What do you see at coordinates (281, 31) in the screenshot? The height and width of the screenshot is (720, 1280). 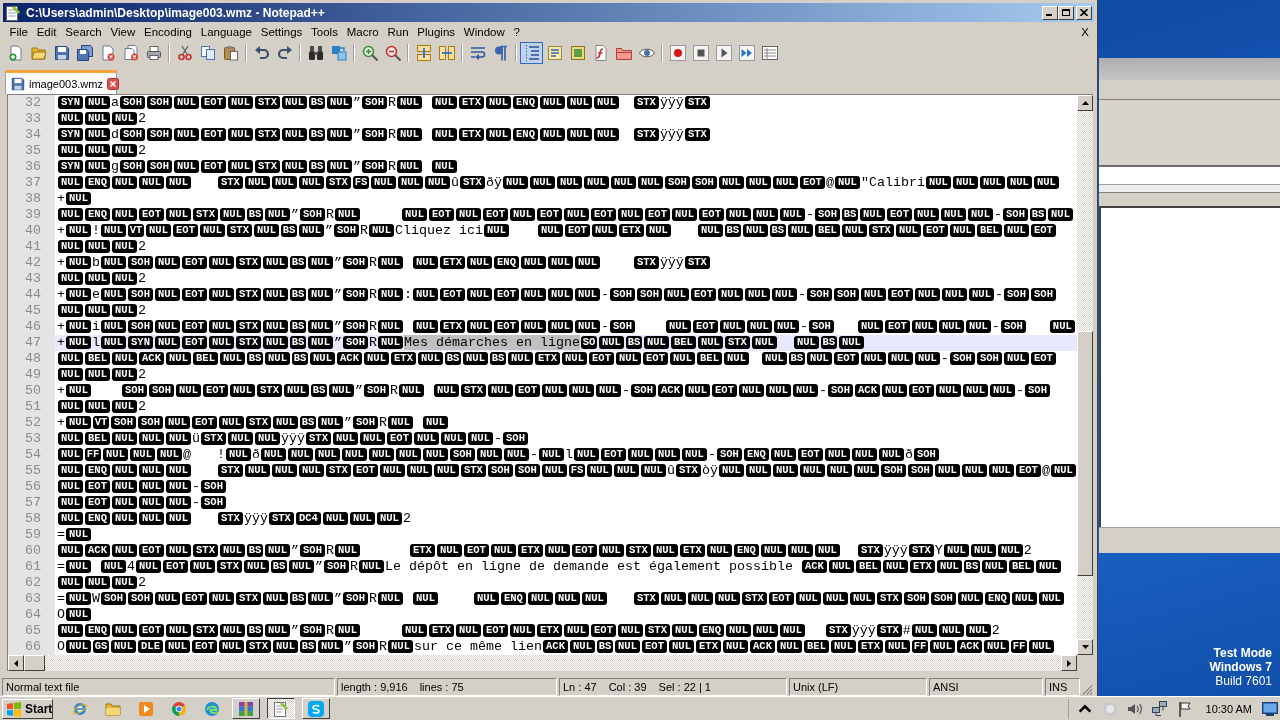 I see `menu-item: Settings` at bounding box center [281, 31].